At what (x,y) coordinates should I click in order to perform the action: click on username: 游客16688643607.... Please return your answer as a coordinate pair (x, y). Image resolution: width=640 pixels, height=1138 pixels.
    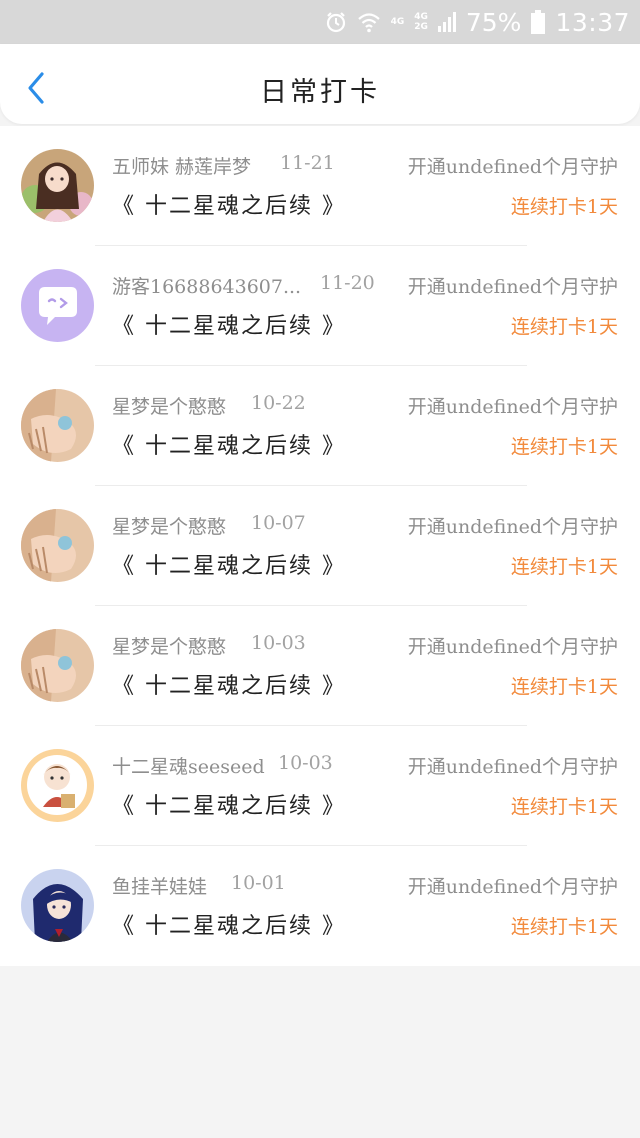
    Looking at the image, I should click on (206, 285).